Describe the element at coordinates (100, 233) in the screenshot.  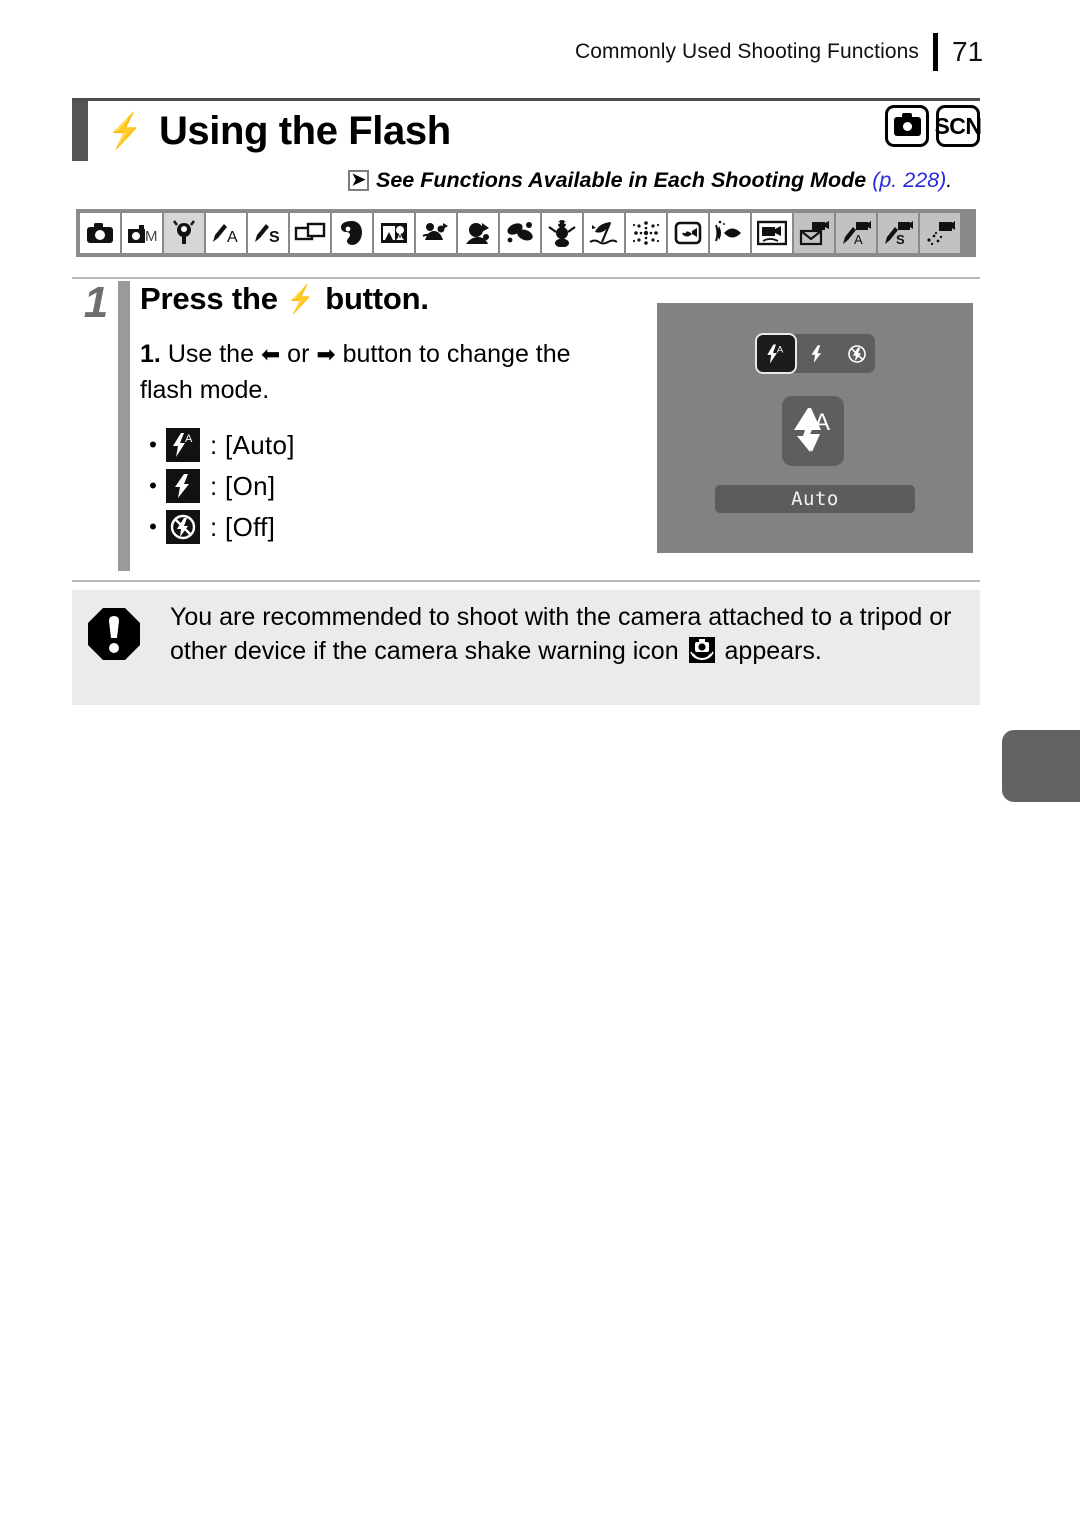
I see `auto-mode-icon` at that location.